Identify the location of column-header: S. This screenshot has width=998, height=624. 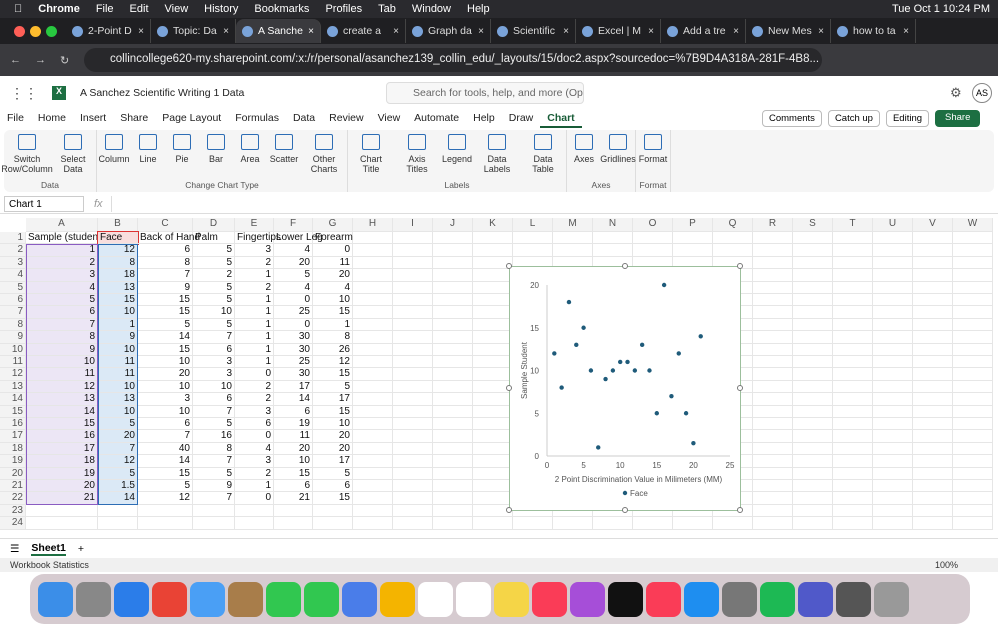
(813, 225).